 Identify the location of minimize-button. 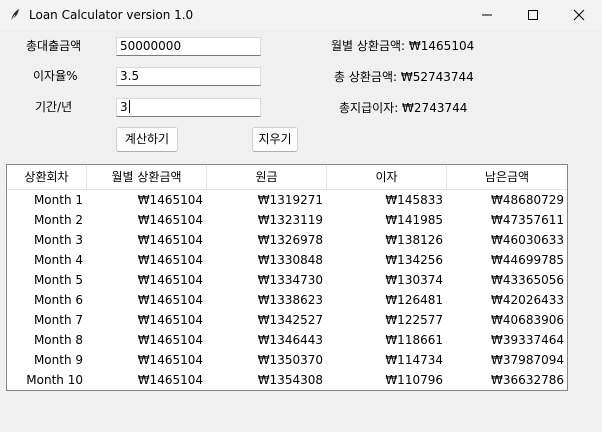
(487, 15).